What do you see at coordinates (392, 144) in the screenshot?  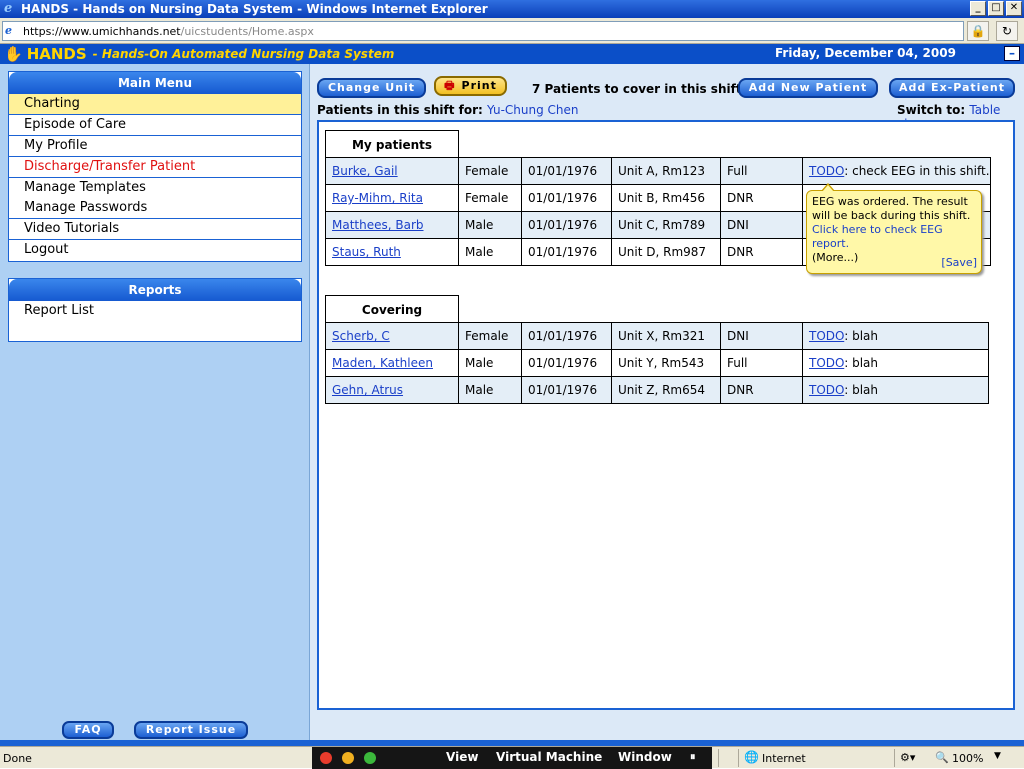 I see `my-patients-heading: My patients` at bounding box center [392, 144].